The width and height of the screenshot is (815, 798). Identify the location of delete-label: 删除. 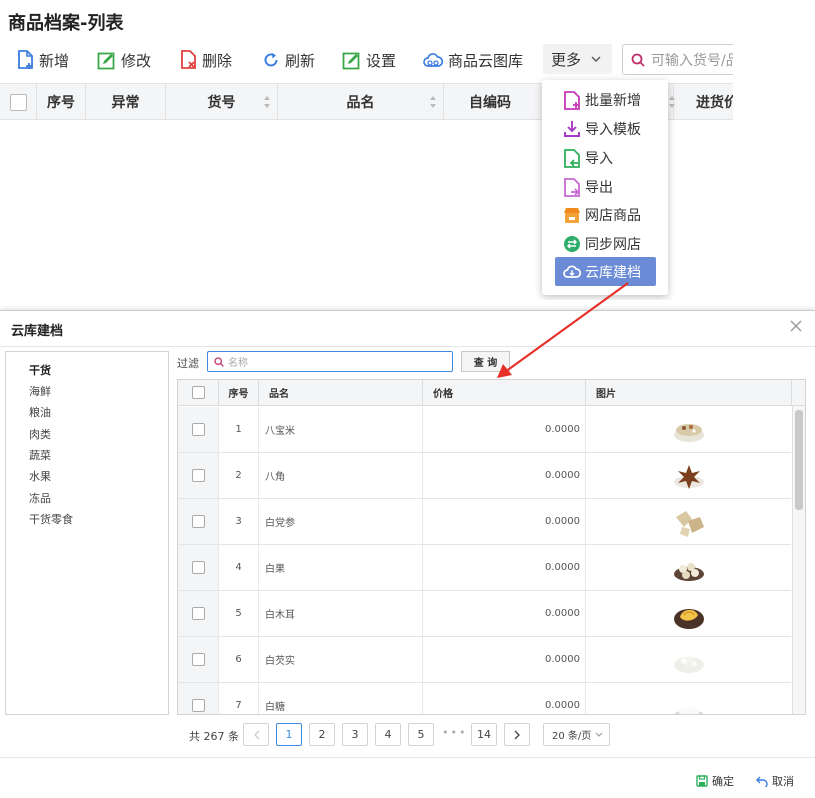
(217, 60).